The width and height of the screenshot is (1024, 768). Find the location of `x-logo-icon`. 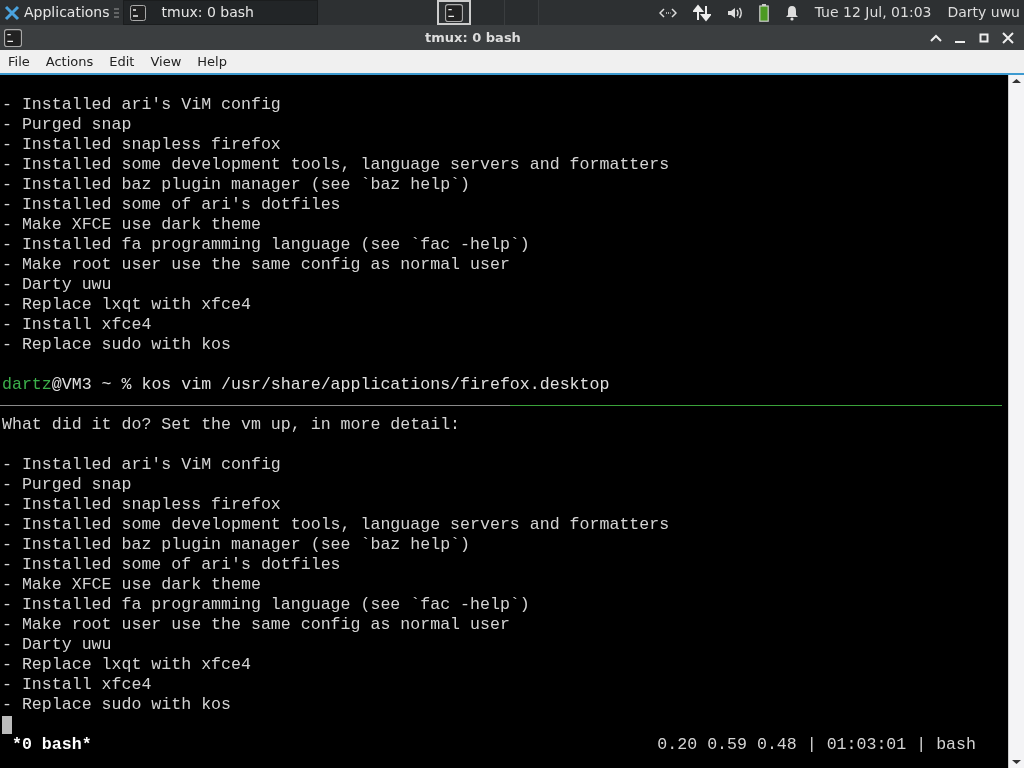

x-logo-icon is located at coordinates (12, 12).